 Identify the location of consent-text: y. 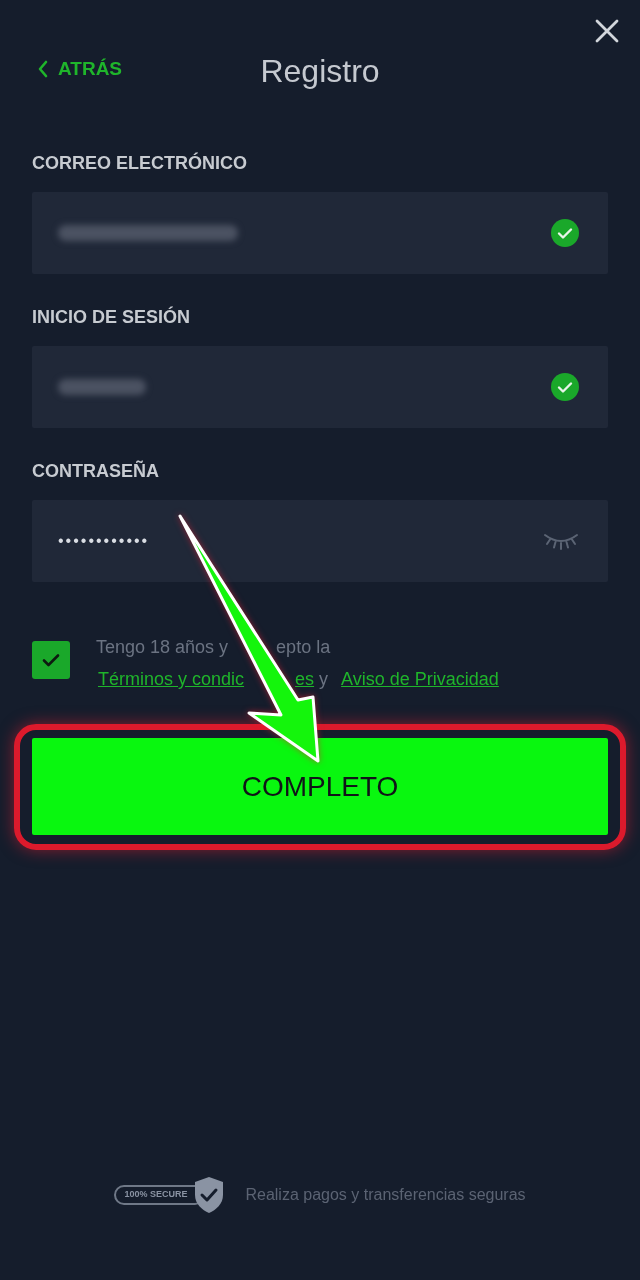
(324, 679).